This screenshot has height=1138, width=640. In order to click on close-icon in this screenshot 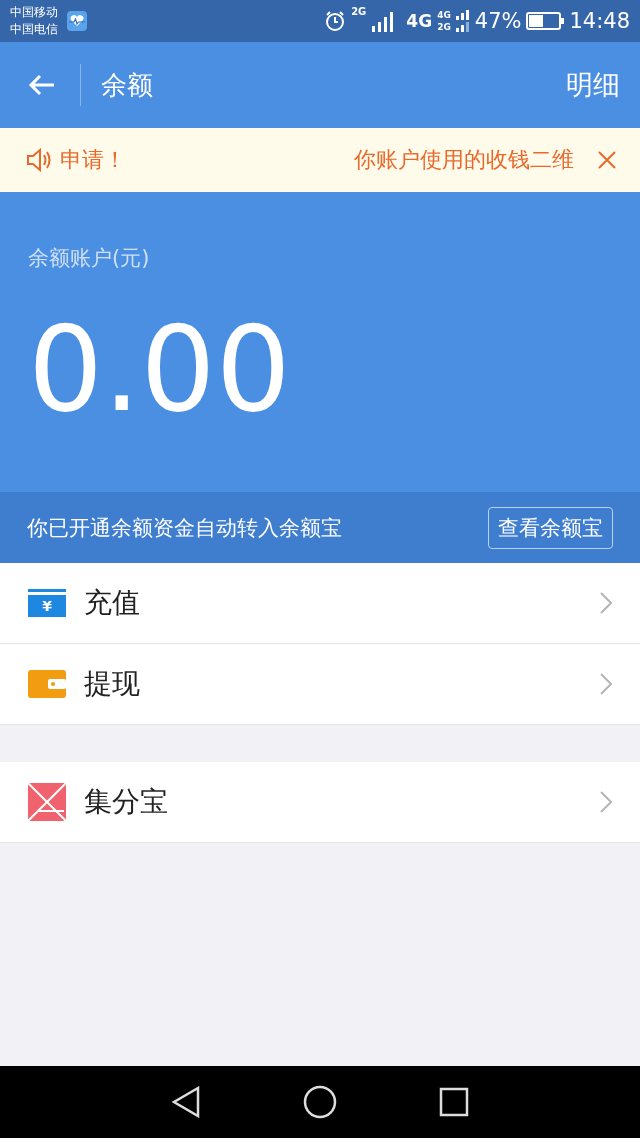, I will do `click(607, 160)`.